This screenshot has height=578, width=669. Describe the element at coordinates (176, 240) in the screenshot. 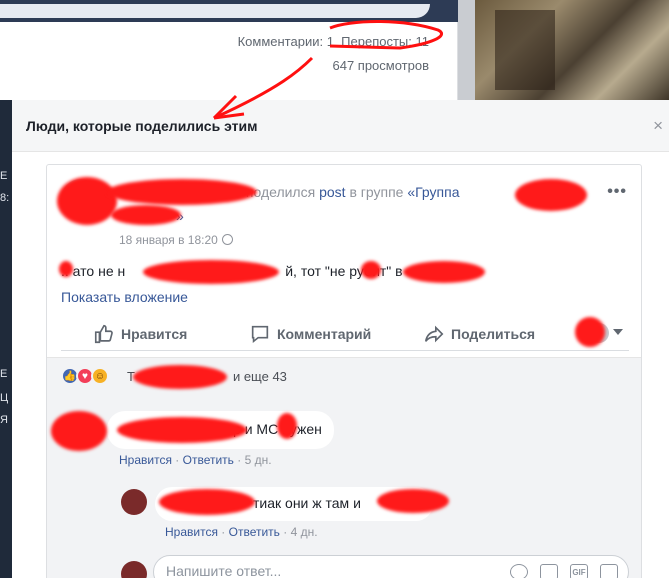

I see `post-date: 18 января в 18:20` at that location.